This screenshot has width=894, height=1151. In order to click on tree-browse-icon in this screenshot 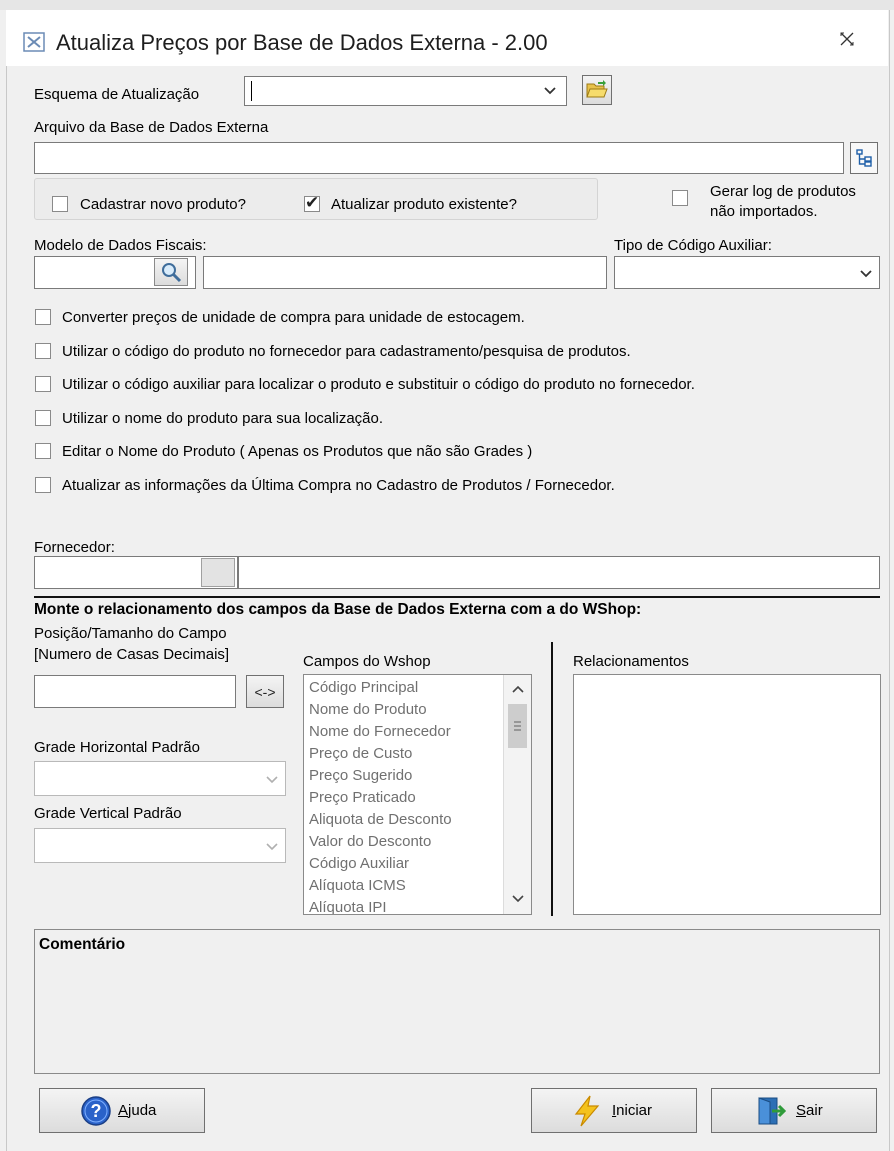, I will do `click(864, 158)`.